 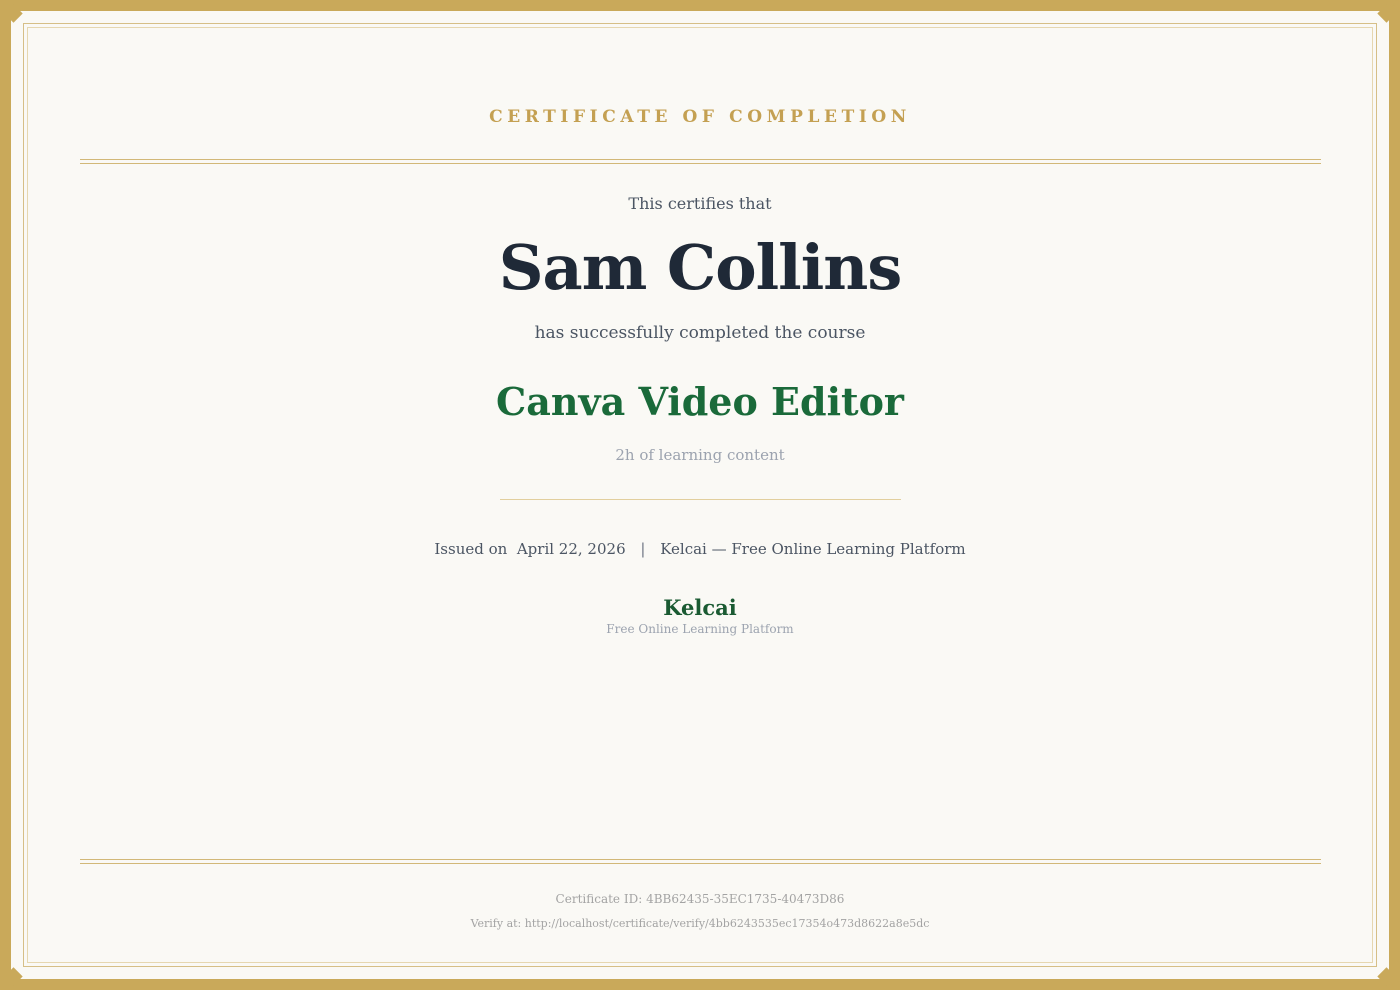 I want to click on bottom-divider, so click(x=700, y=861).